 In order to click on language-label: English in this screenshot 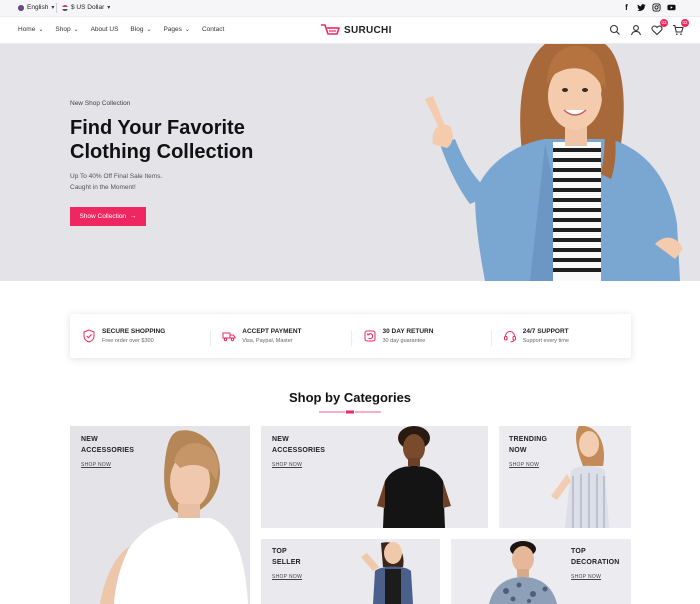, I will do `click(38, 7)`.